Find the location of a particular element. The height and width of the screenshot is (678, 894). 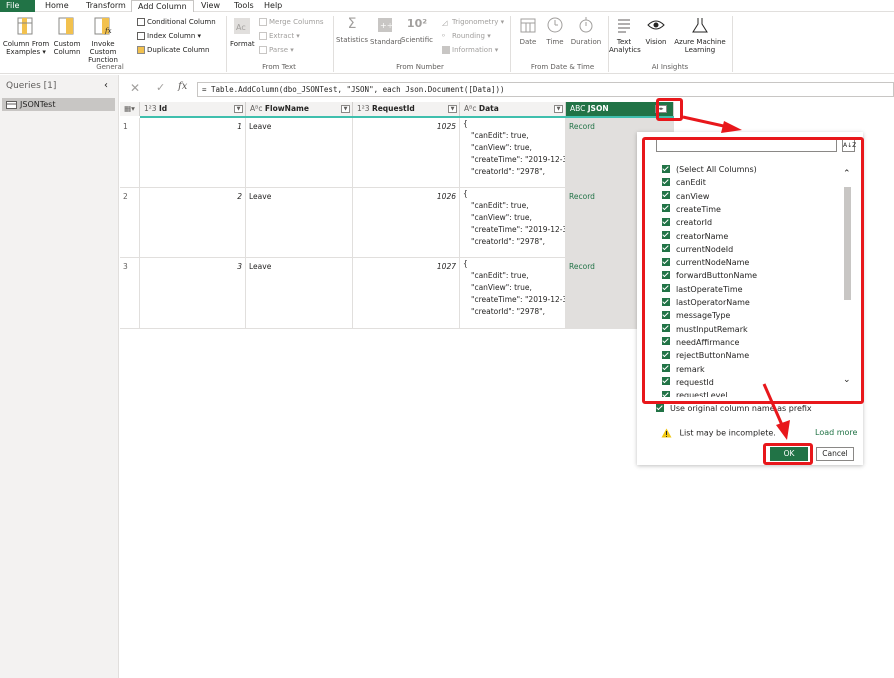

clock-icon is located at coordinates (555, 25).